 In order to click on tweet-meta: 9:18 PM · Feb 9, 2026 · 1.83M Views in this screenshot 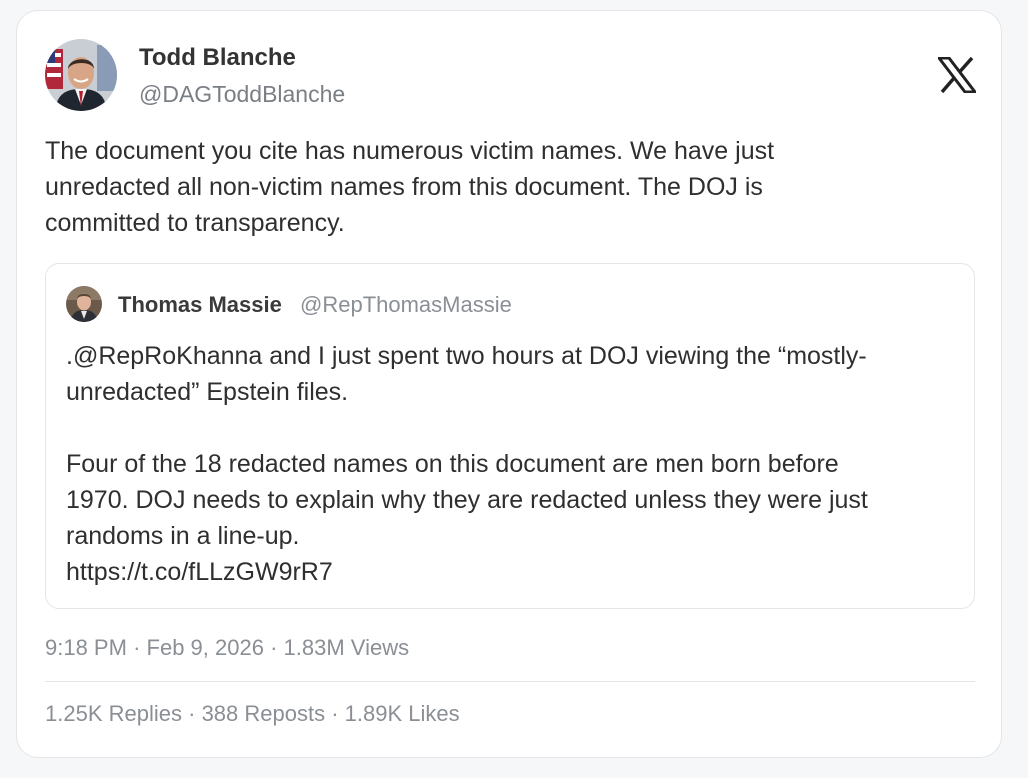, I will do `click(227, 648)`.